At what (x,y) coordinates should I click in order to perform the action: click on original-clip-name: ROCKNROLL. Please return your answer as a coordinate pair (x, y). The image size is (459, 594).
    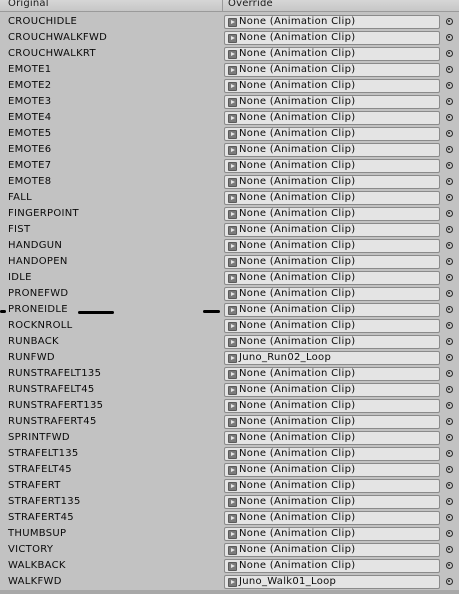
    Looking at the image, I should click on (40, 325).